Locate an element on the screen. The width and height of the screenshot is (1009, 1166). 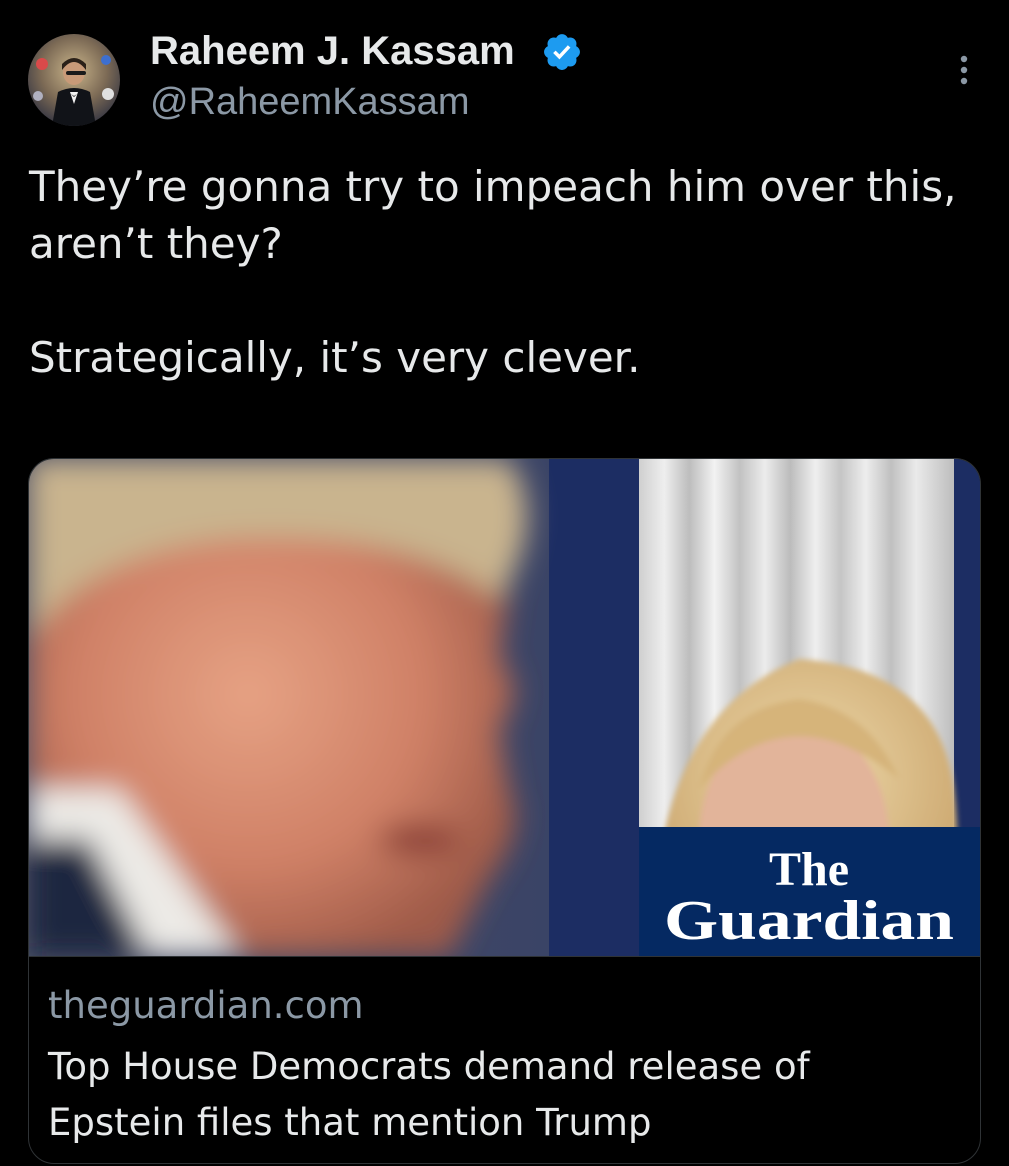
guardian-logo: The Guardian is located at coordinates (809, 891).